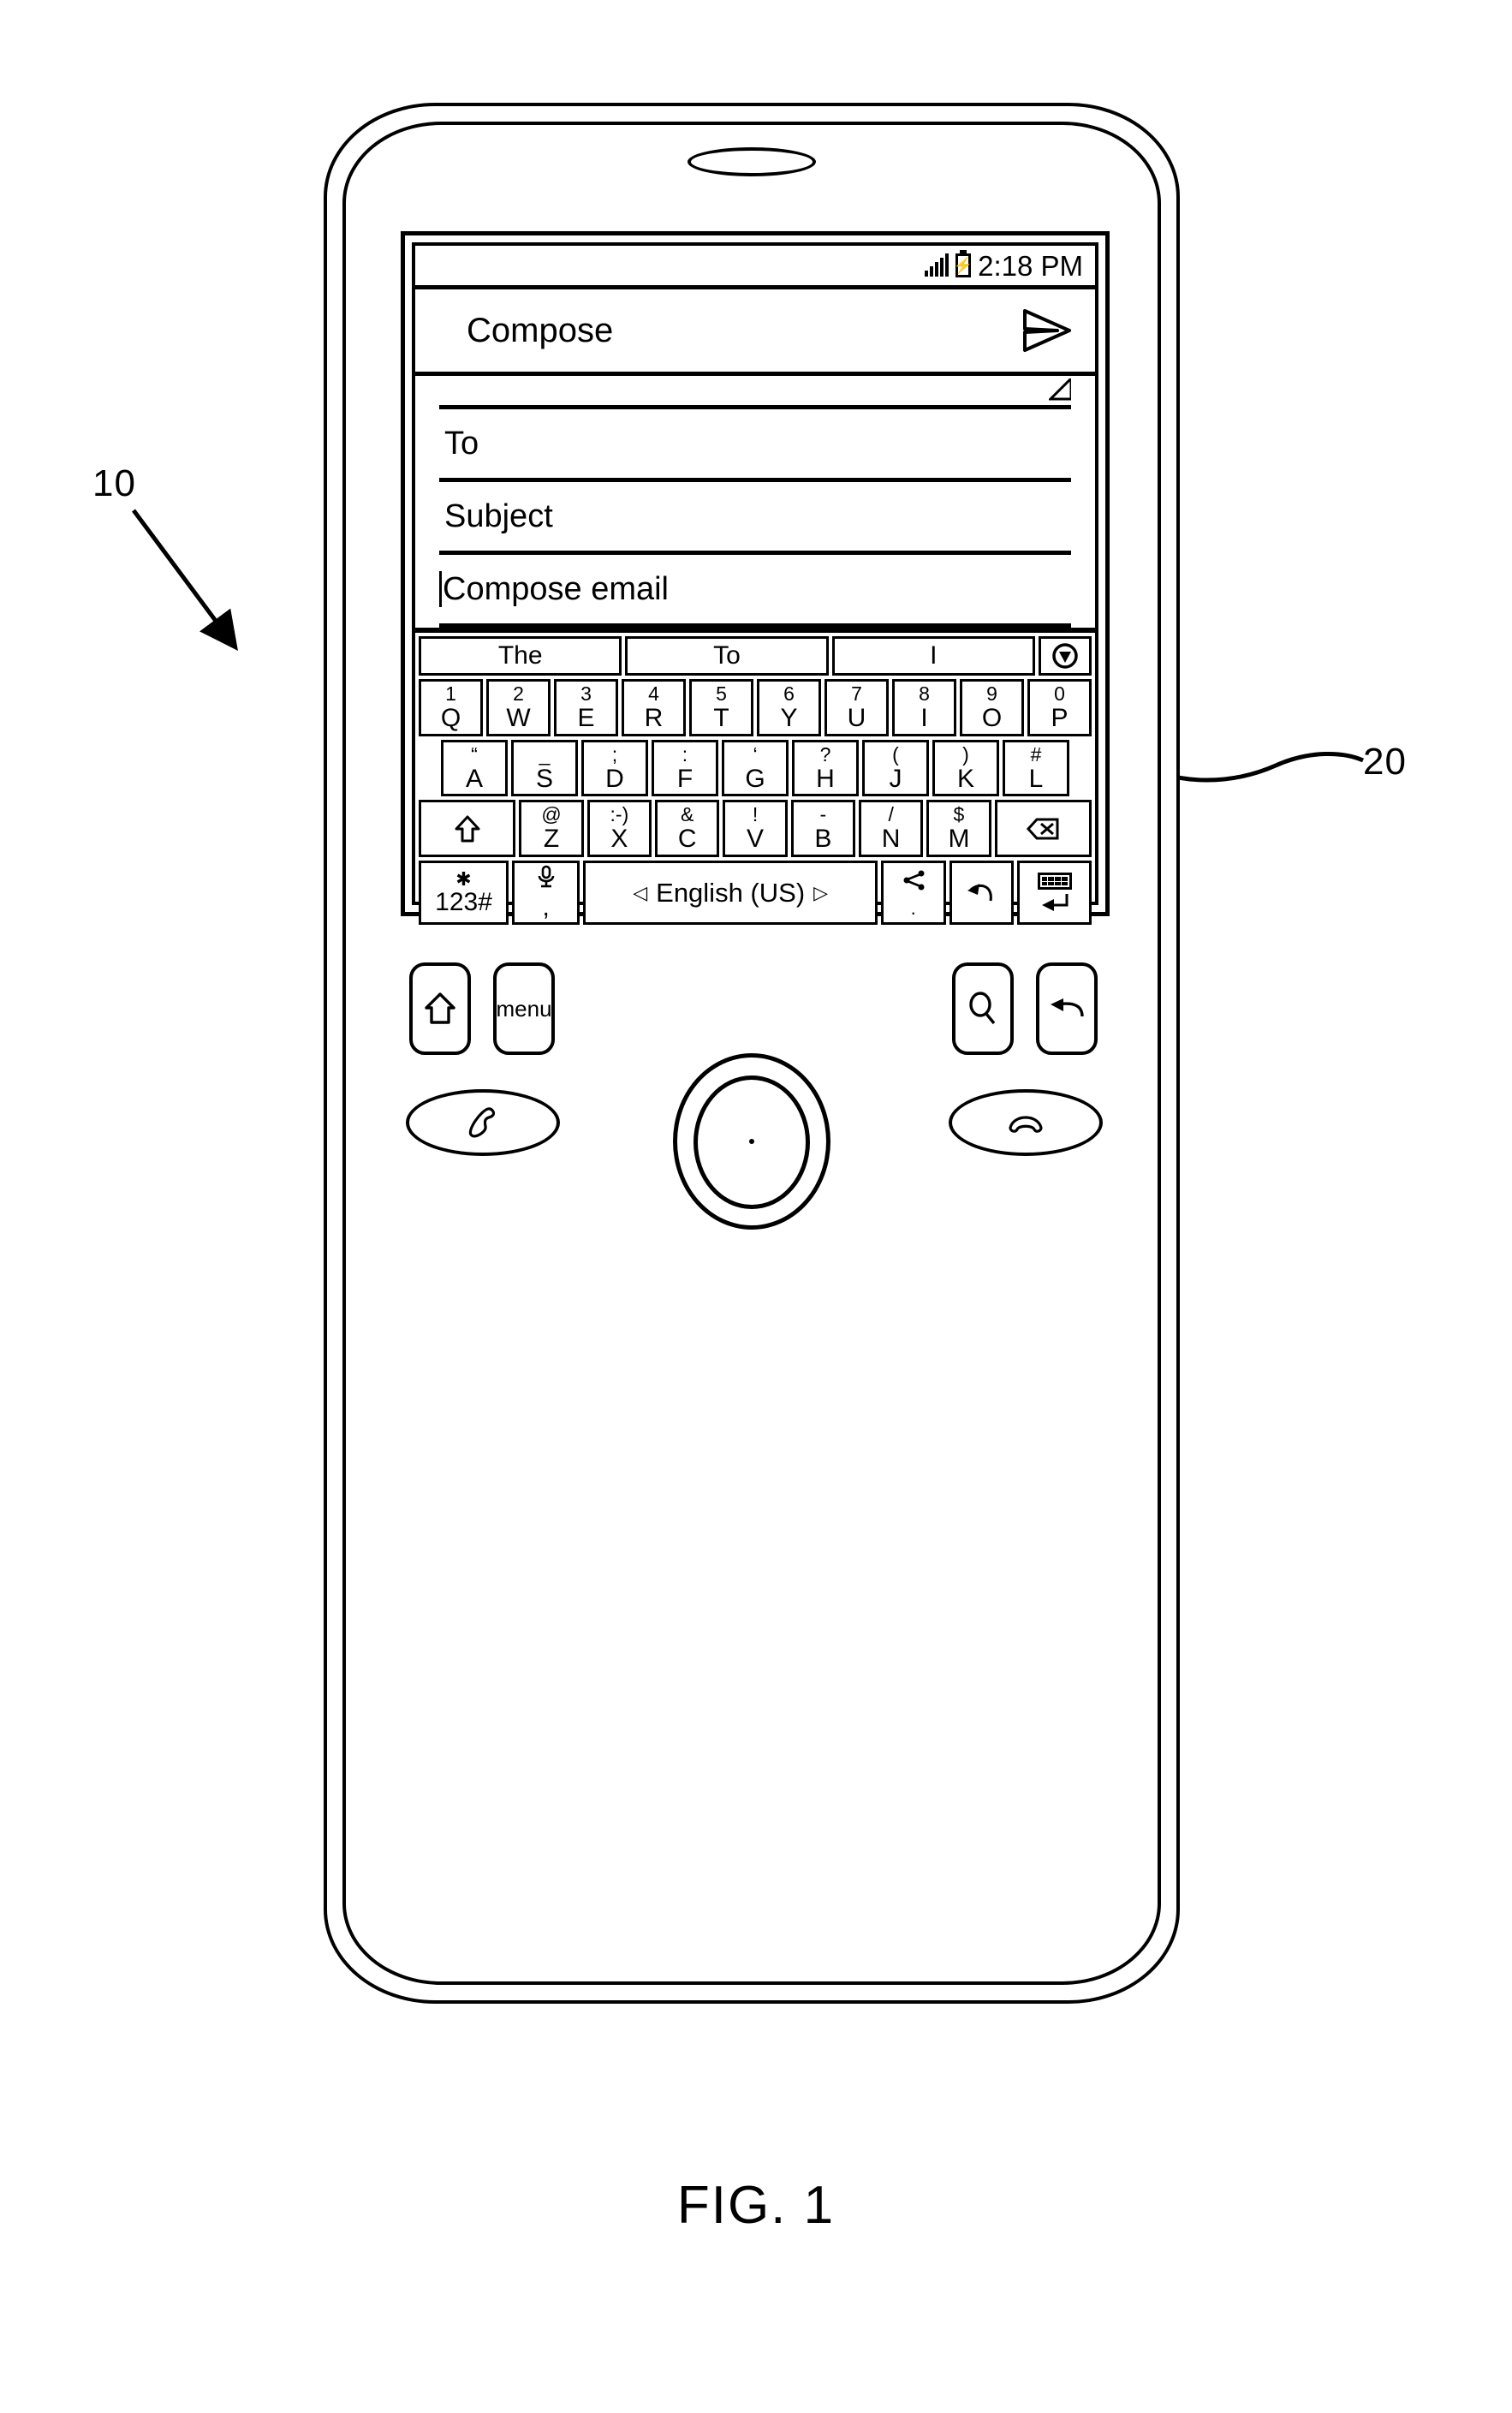 This screenshot has height=2413, width=1512. I want to click on key-secondary-label: ‘, so click(755, 754).